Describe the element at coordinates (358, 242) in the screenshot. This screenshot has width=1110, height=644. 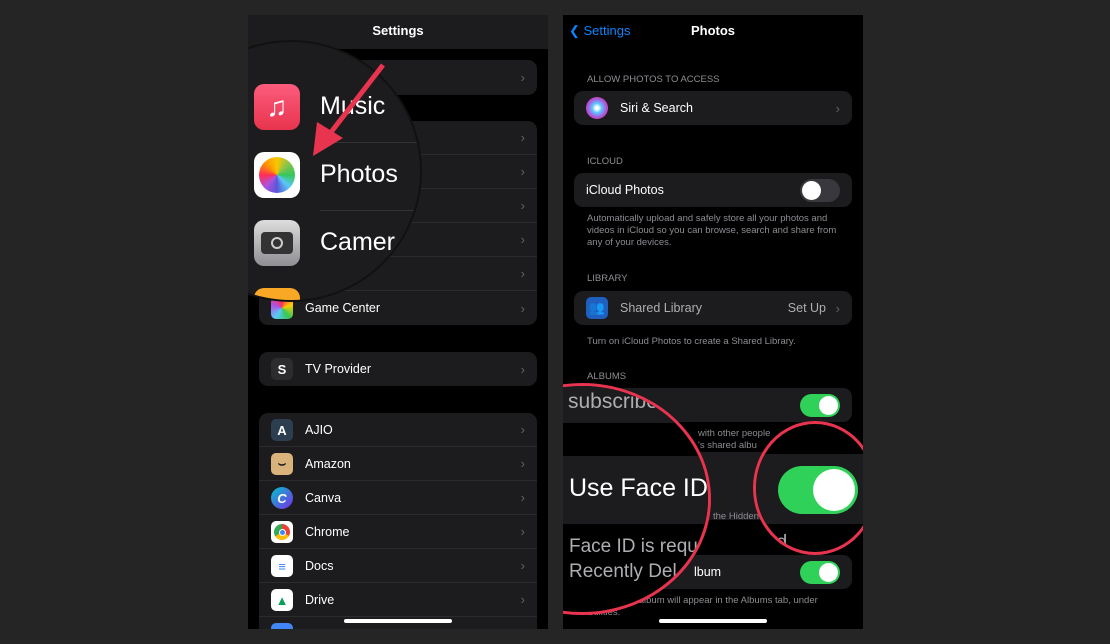
I see `camera-label: Camer` at that location.